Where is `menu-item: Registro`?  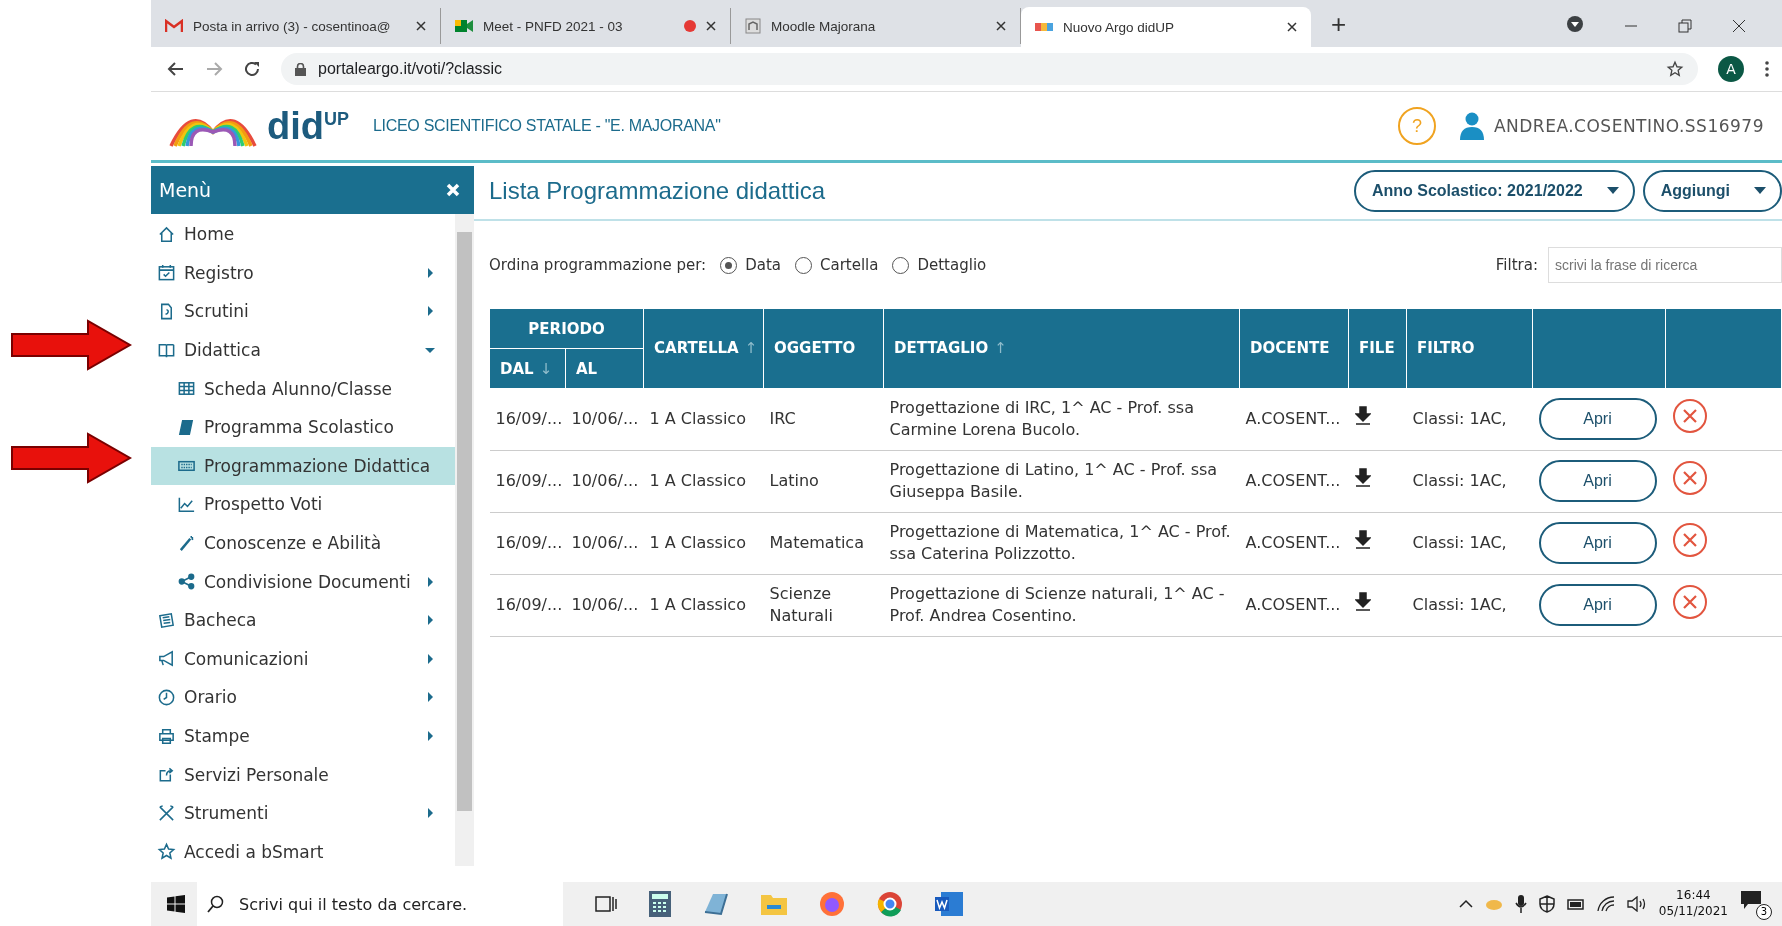 menu-item: Registro is located at coordinates (303, 273).